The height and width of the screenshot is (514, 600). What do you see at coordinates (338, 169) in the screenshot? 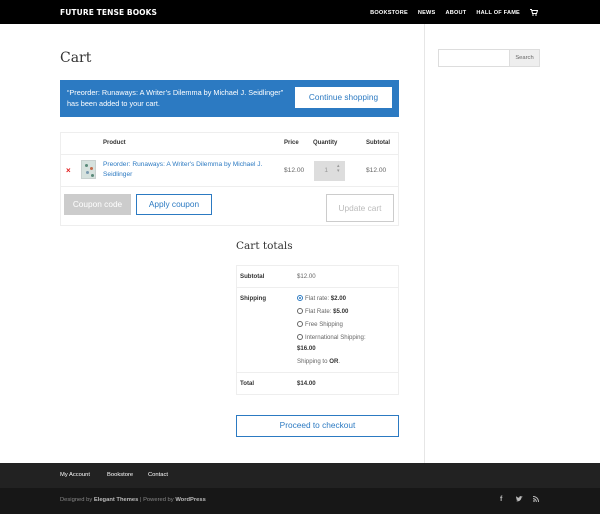
I see `quantity-spinner-icon: ▴ ▾` at bounding box center [338, 169].